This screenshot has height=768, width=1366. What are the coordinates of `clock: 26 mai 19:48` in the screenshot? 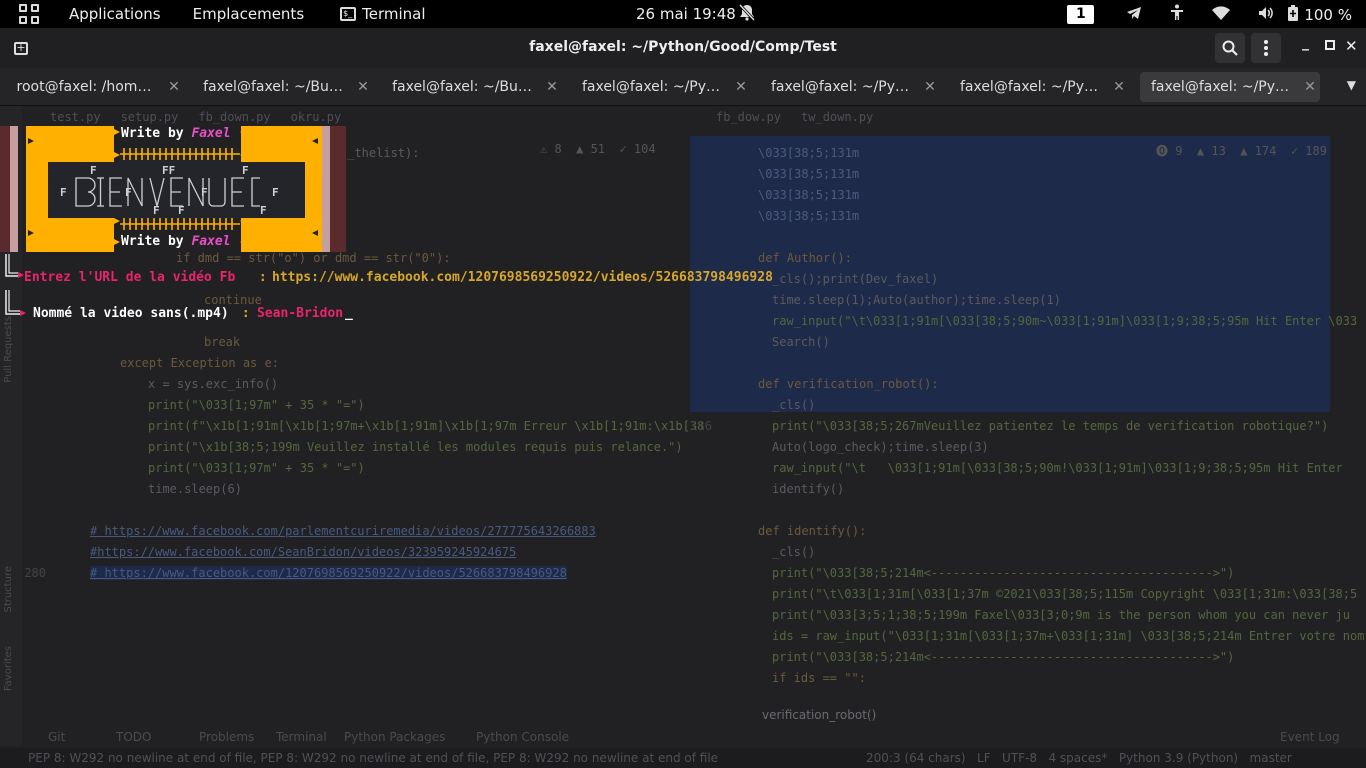 It's located at (686, 14).